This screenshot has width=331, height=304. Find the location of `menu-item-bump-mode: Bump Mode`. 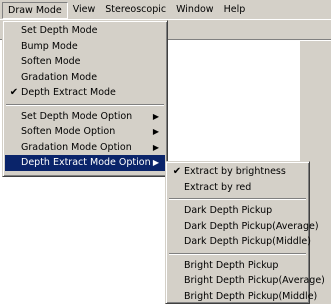

menu-item-bump-mode: Bump Mode is located at coordinates (85, 47).